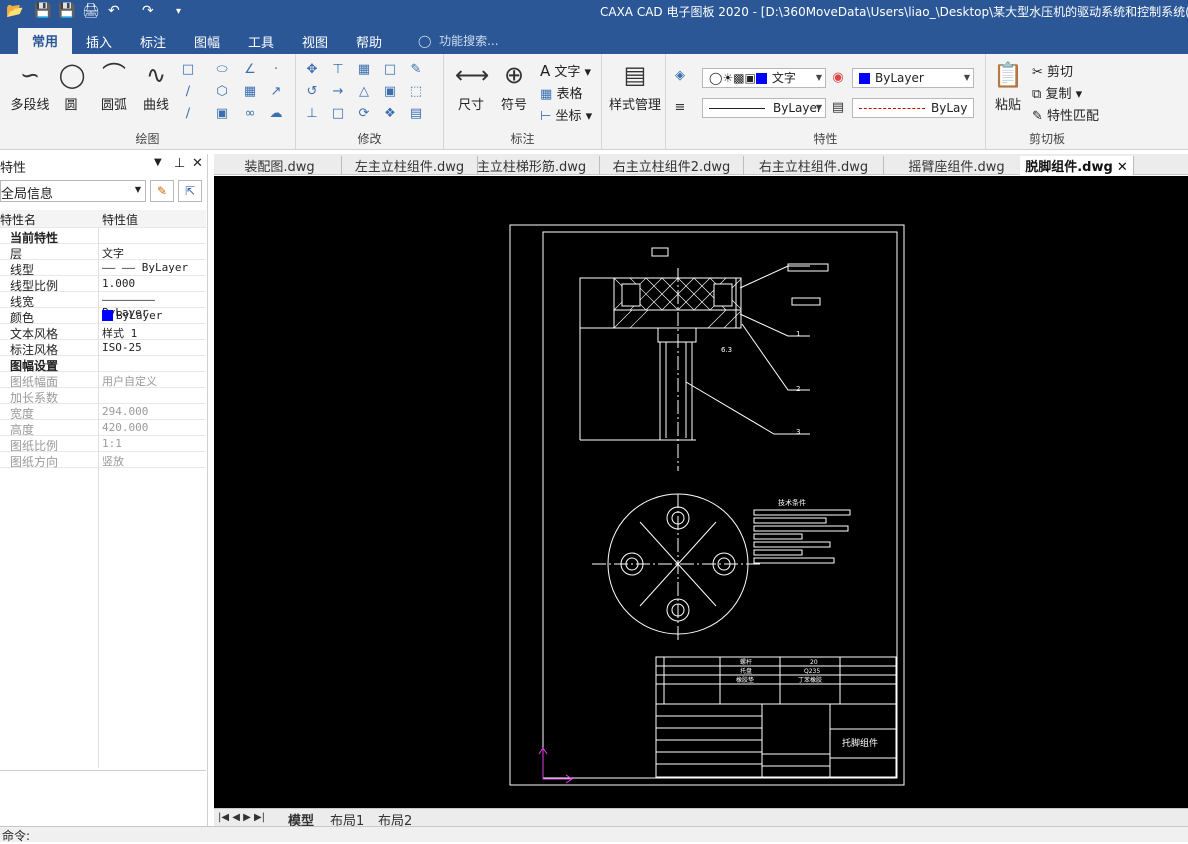 Image resolution: width=1188 pixels, height=844 pixels. What do you see at coordinates (207, 41) in the screenshot?
I see `tab-sheet: 图幅` at bounding box center [207, 41].